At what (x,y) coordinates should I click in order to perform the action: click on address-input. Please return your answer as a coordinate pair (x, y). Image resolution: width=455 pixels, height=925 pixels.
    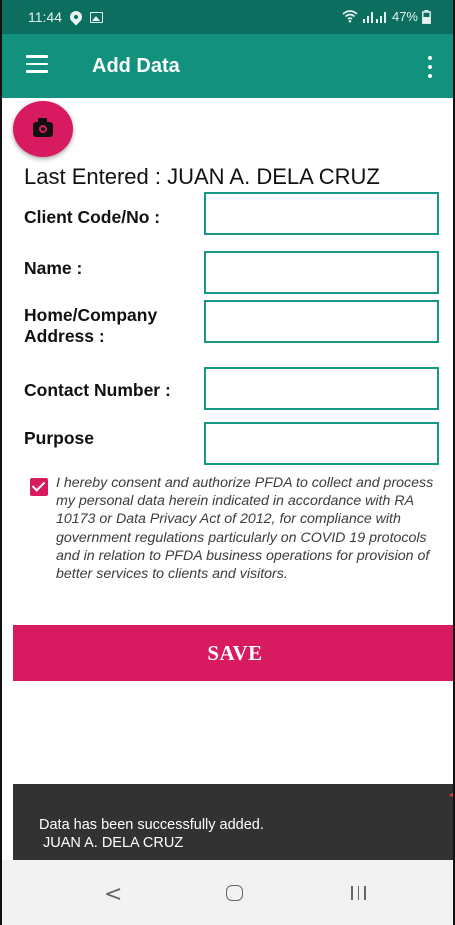
    Looking at the image, I should click on (321, 321).